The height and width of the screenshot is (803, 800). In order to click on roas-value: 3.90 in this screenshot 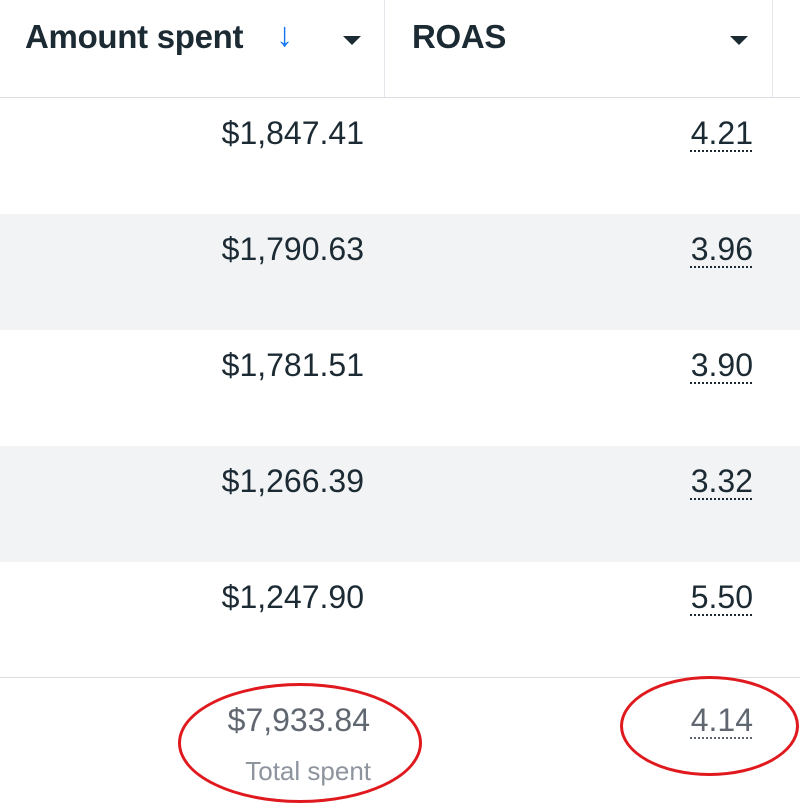, I will do `click(722, 365)`.